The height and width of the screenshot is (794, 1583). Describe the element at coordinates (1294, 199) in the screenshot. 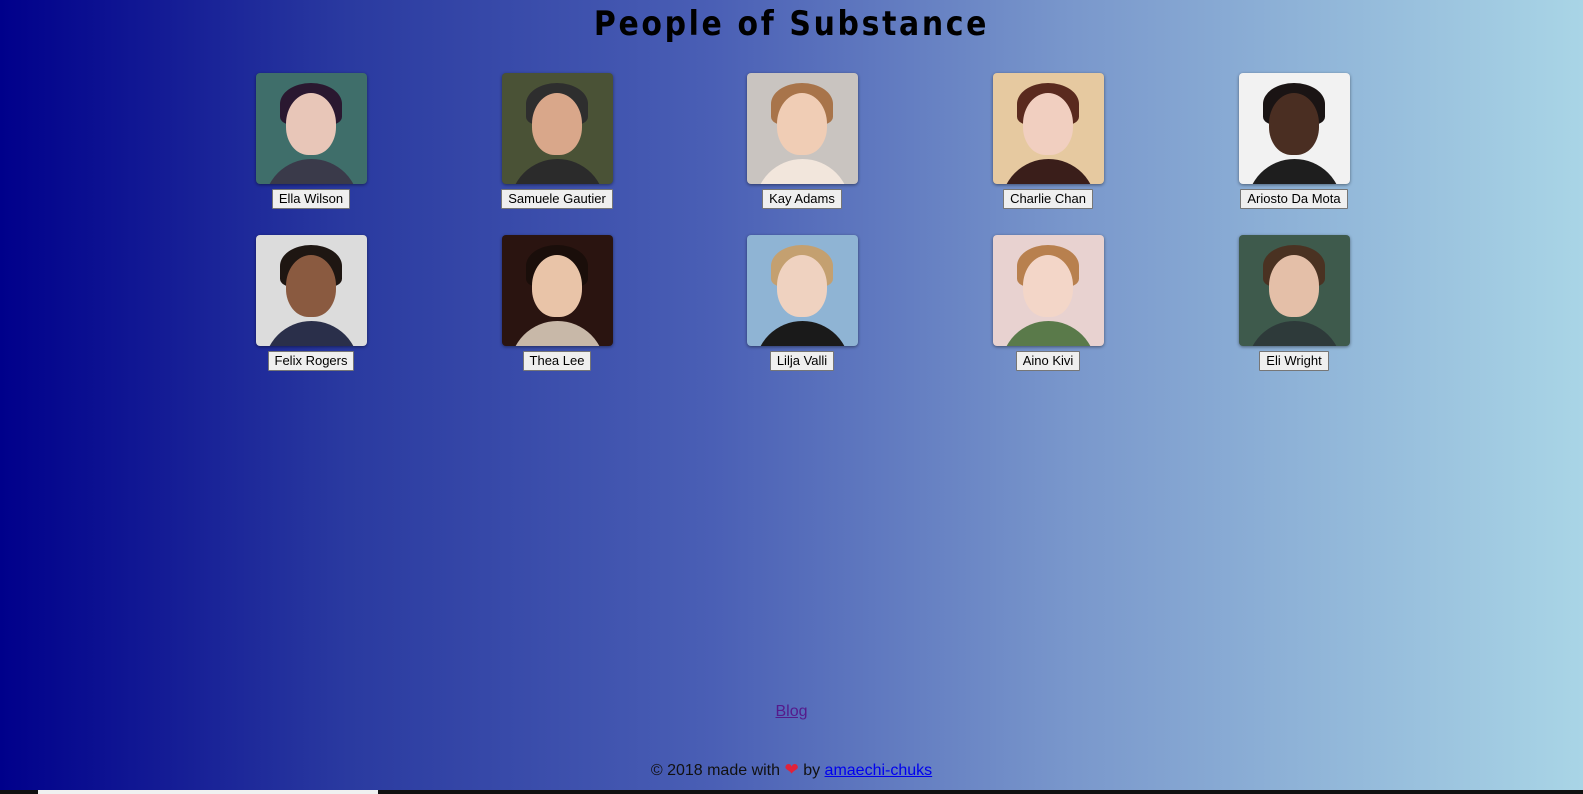

I see `person-name-button: Ariosto Da Mota` at that location.